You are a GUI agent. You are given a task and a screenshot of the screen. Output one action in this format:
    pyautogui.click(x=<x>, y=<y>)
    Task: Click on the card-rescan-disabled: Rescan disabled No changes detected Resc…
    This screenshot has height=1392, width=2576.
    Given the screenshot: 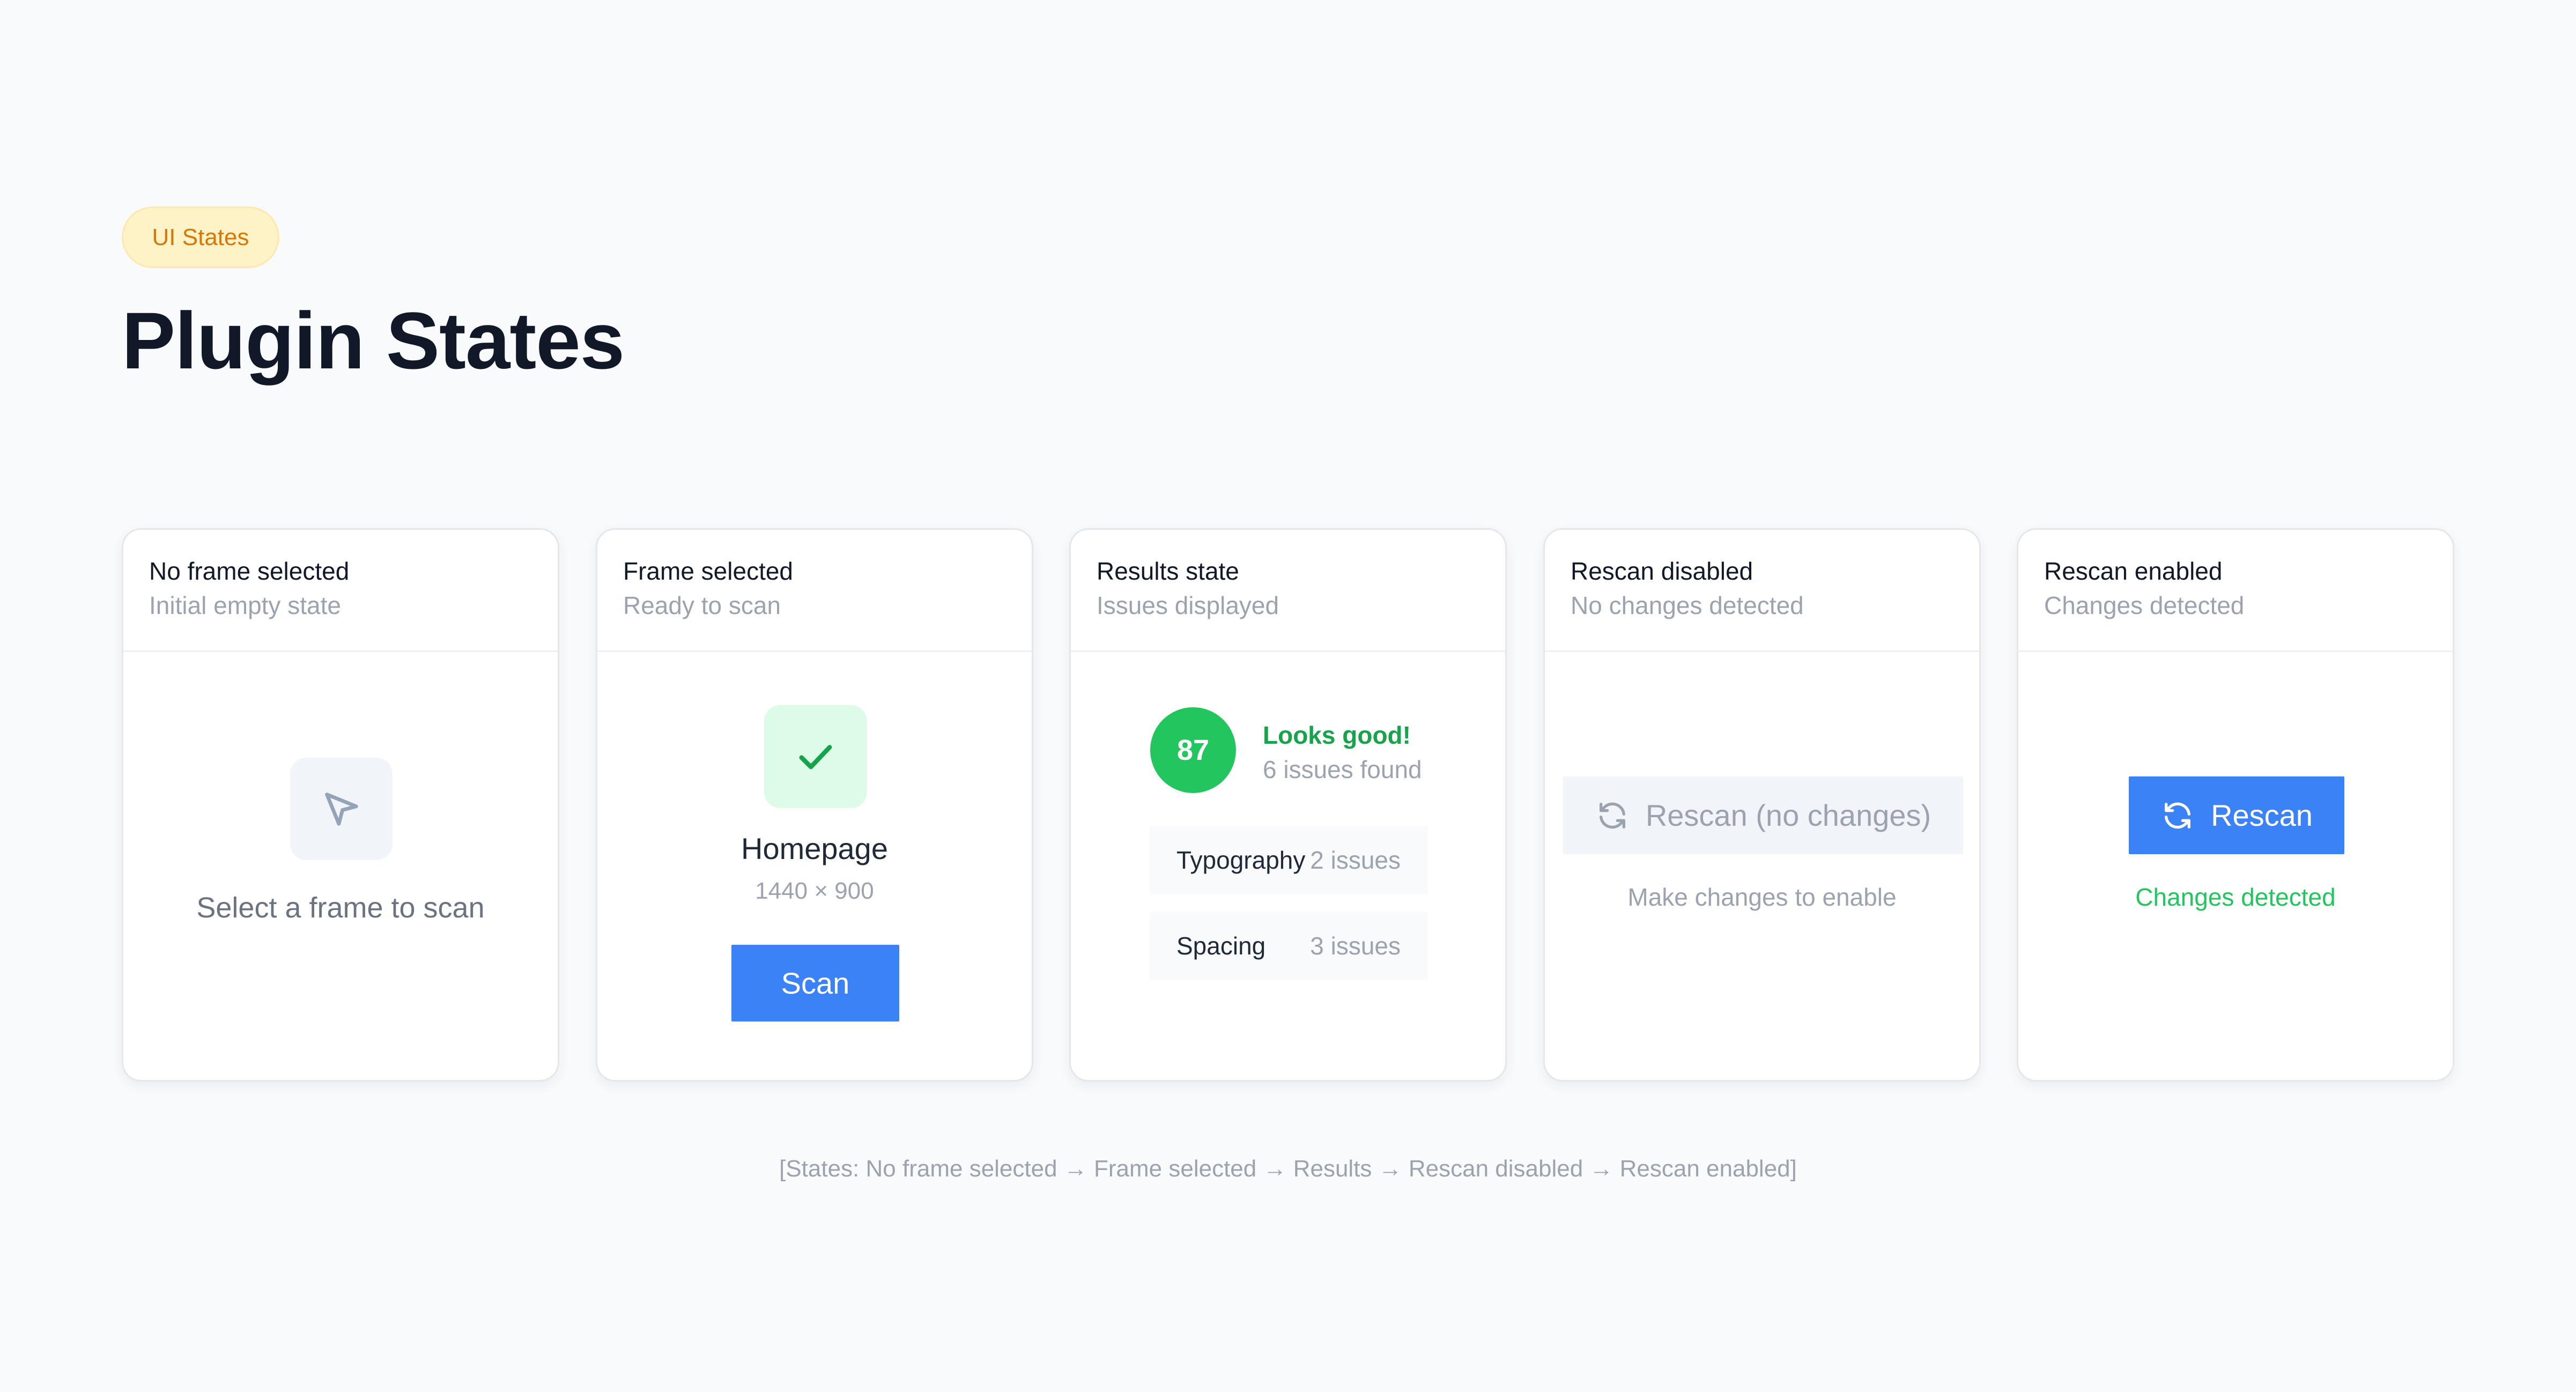 What is the action you would take?
    pyautogui.click(x=1762, y=805)
    